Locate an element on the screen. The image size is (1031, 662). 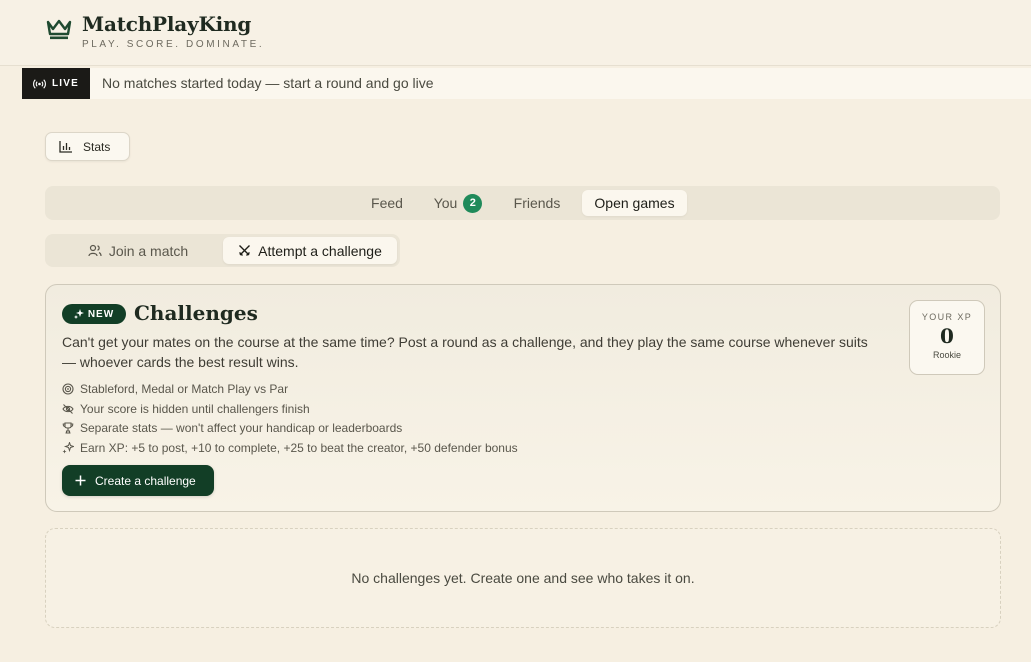
tab-open-games: Open games is located at coordinates (634, 203).